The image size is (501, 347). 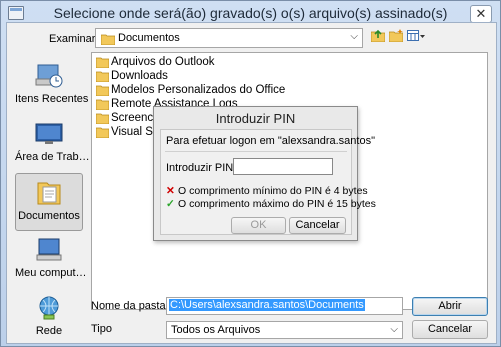 I want to click on divider, so click(x=256, y=151).